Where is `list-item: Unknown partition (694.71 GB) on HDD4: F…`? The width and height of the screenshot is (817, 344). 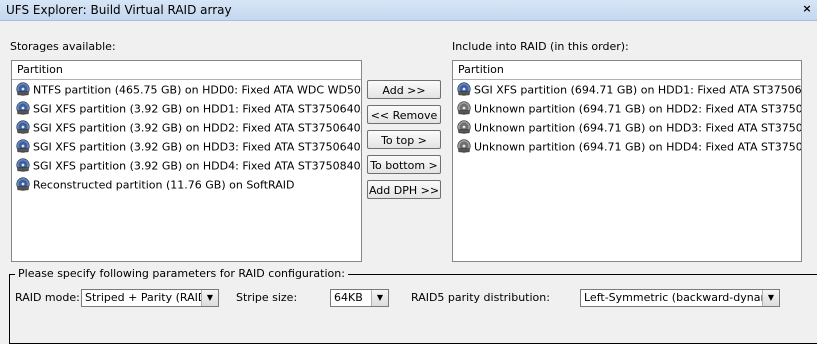 list-item: Unknown partition (694.71 GB) on HDD4: F… is located at coordinates (627, 146).